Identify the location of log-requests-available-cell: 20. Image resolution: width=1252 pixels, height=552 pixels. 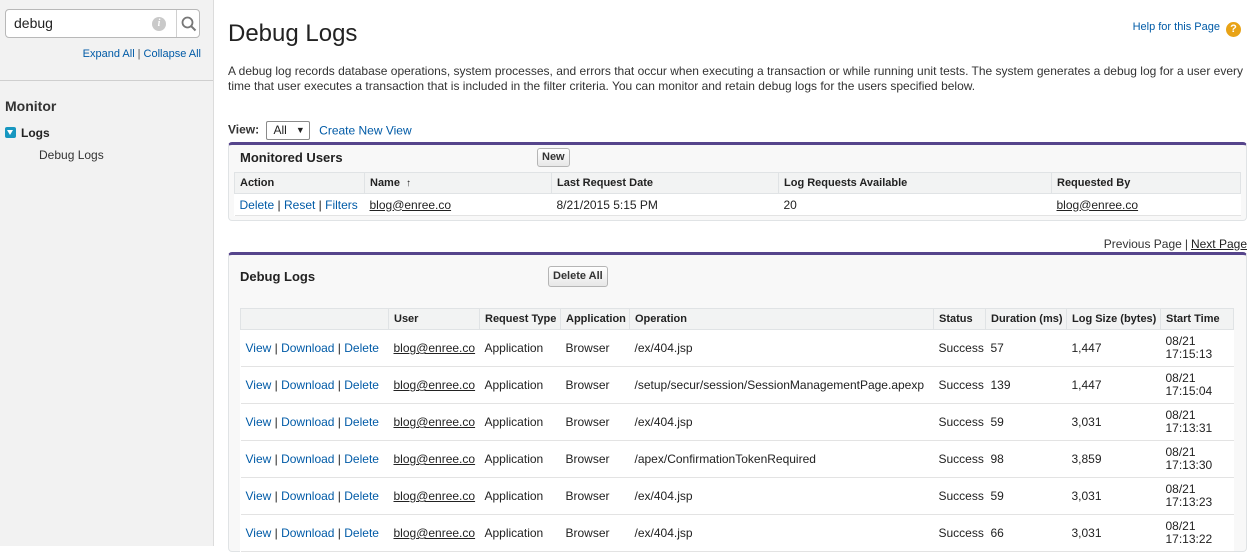
(915, 204).